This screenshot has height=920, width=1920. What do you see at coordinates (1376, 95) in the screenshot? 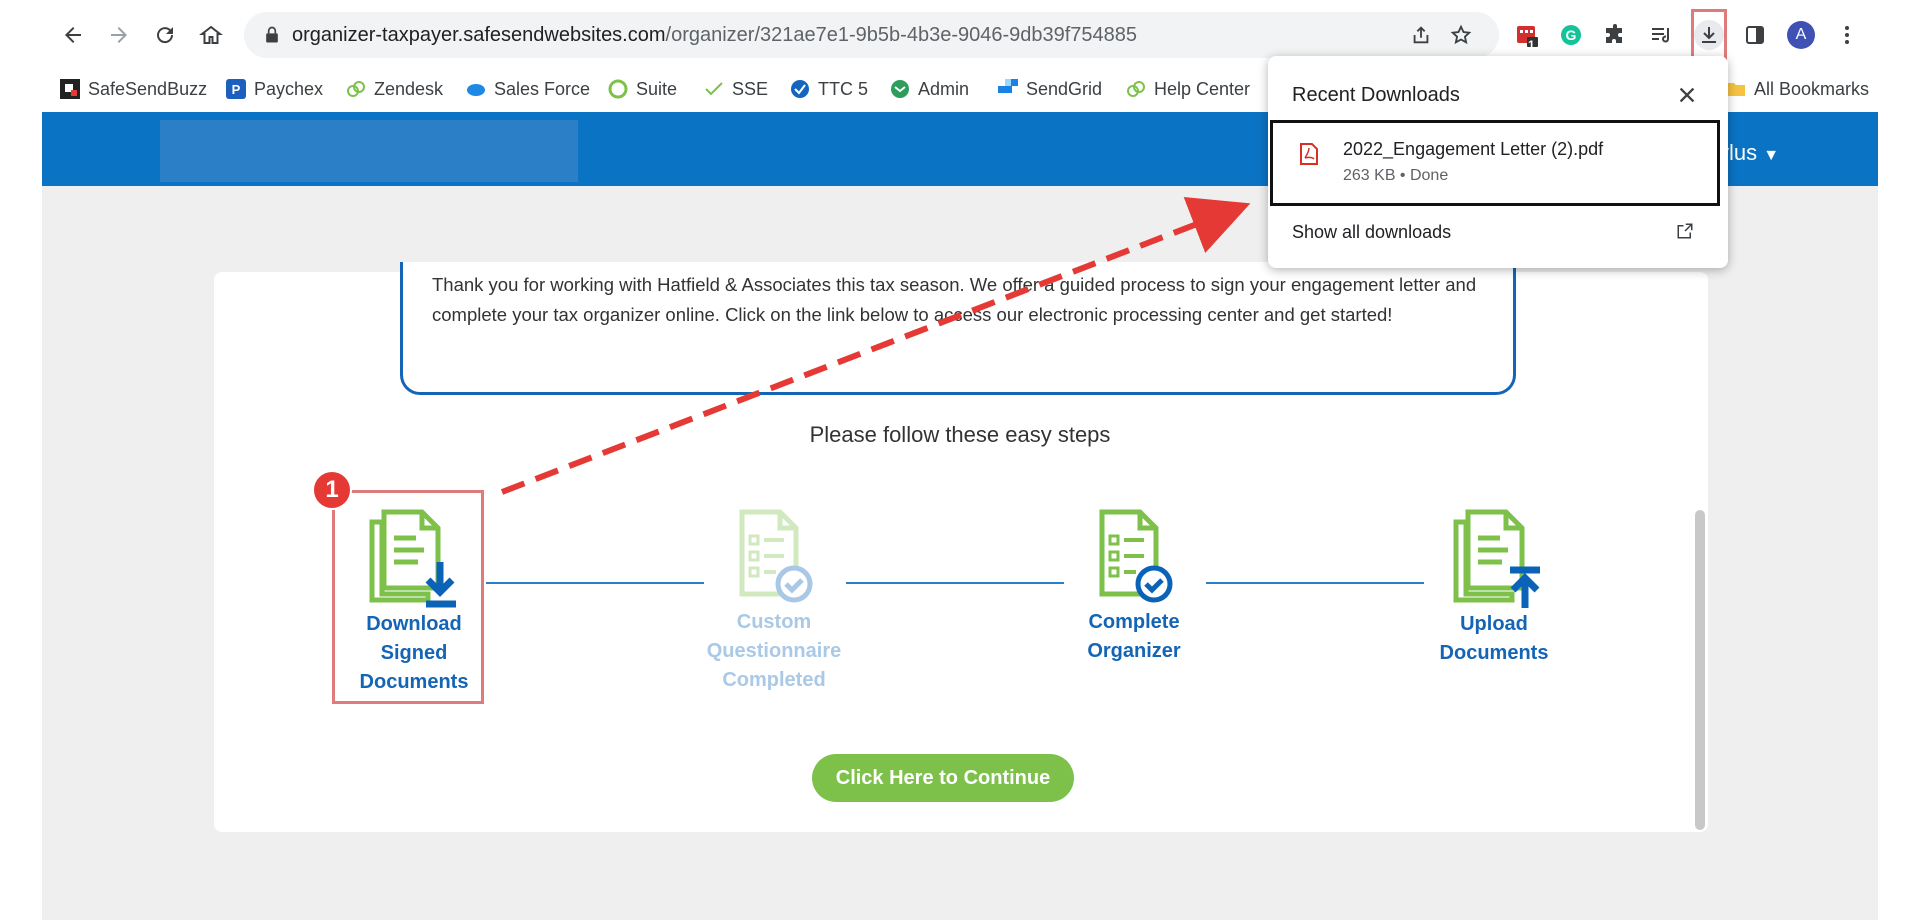
I see `downloads-title: Recent Downloads` at bounding box center [1376, 95].